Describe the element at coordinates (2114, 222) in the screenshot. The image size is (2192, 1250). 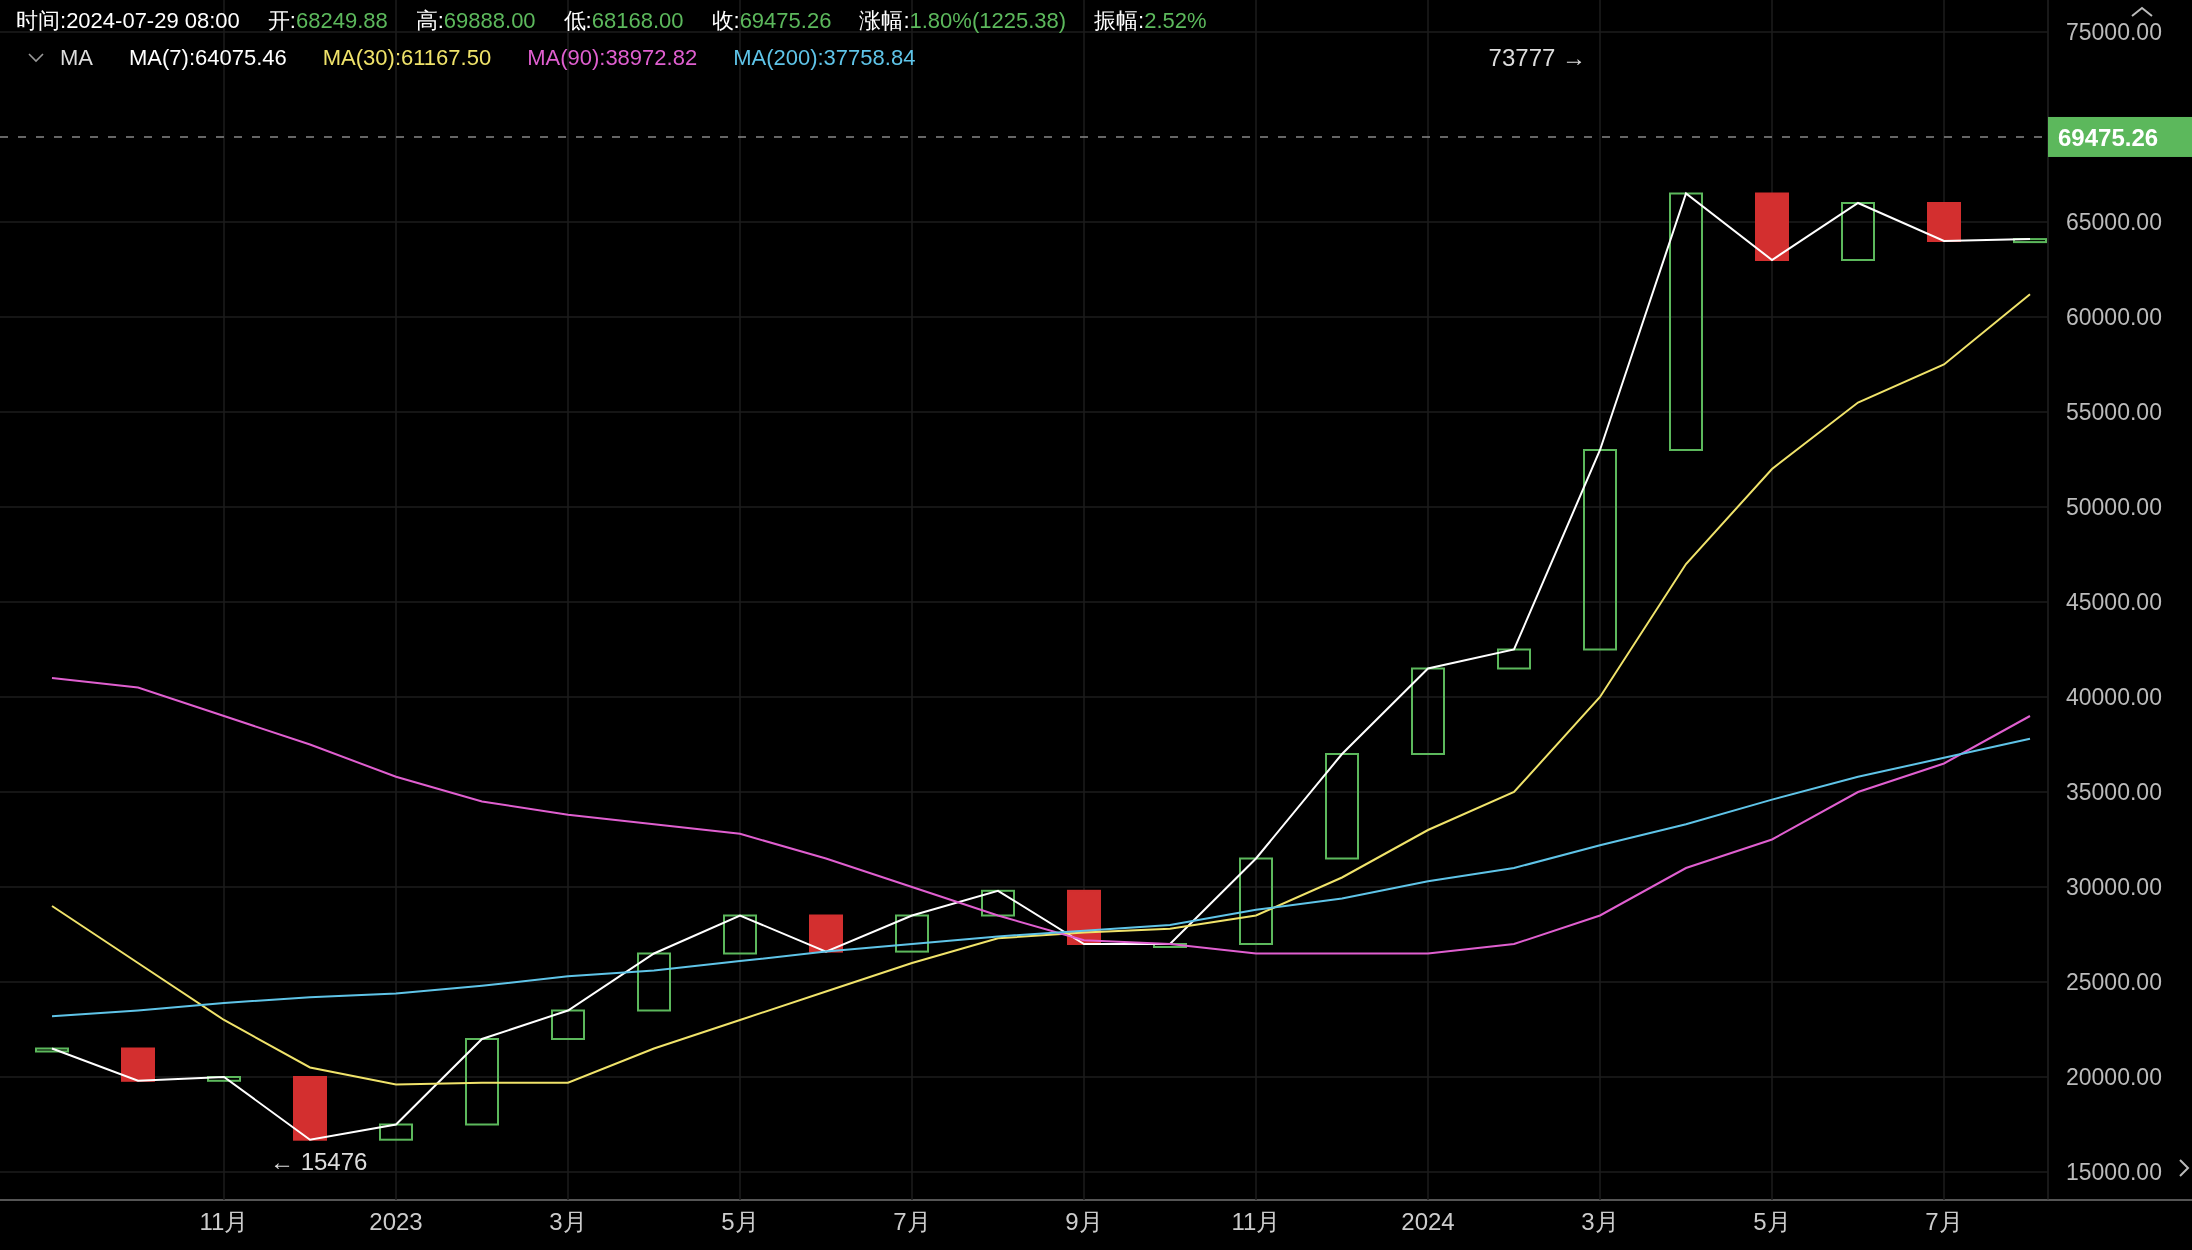
I see `y-axis-label: 65000.00` at that location.